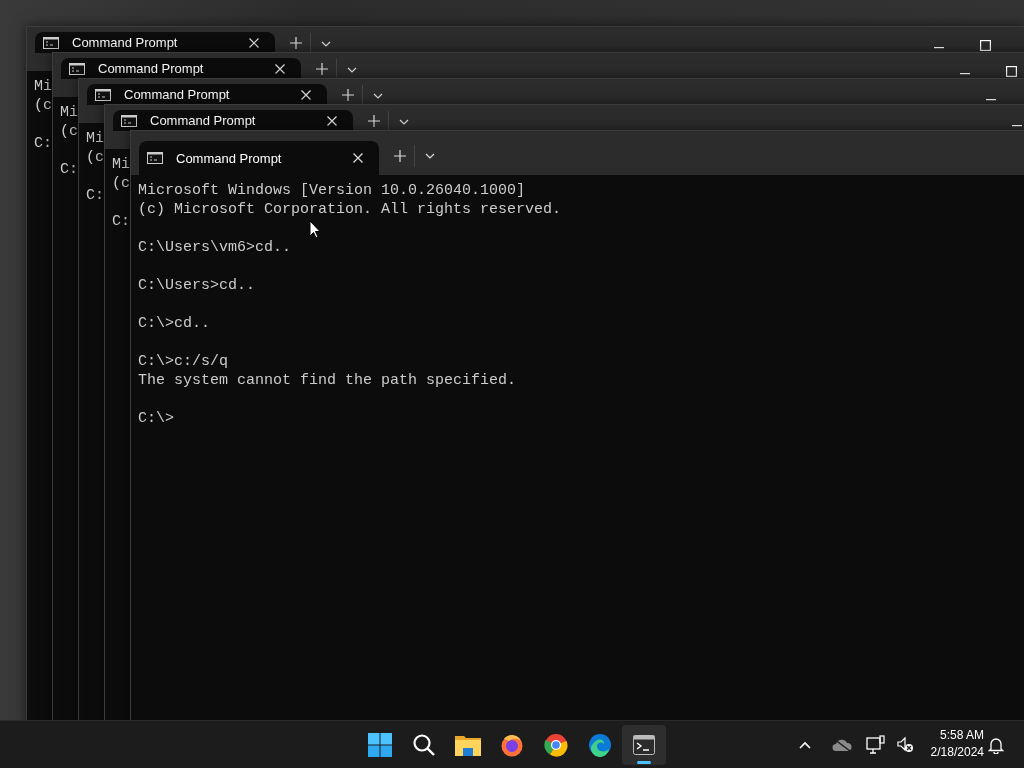 The height and width of the screenshot is (768, 1024). I want to click on console-line: C:\>, so click(156, 418).